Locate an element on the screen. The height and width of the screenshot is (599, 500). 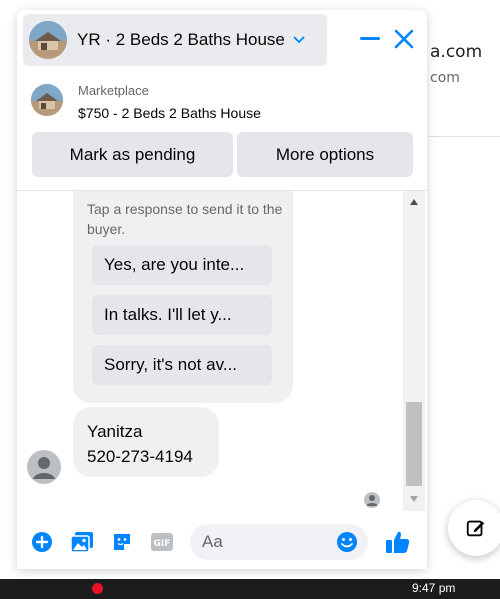
photo-icon is located at coordinates (81, 542).